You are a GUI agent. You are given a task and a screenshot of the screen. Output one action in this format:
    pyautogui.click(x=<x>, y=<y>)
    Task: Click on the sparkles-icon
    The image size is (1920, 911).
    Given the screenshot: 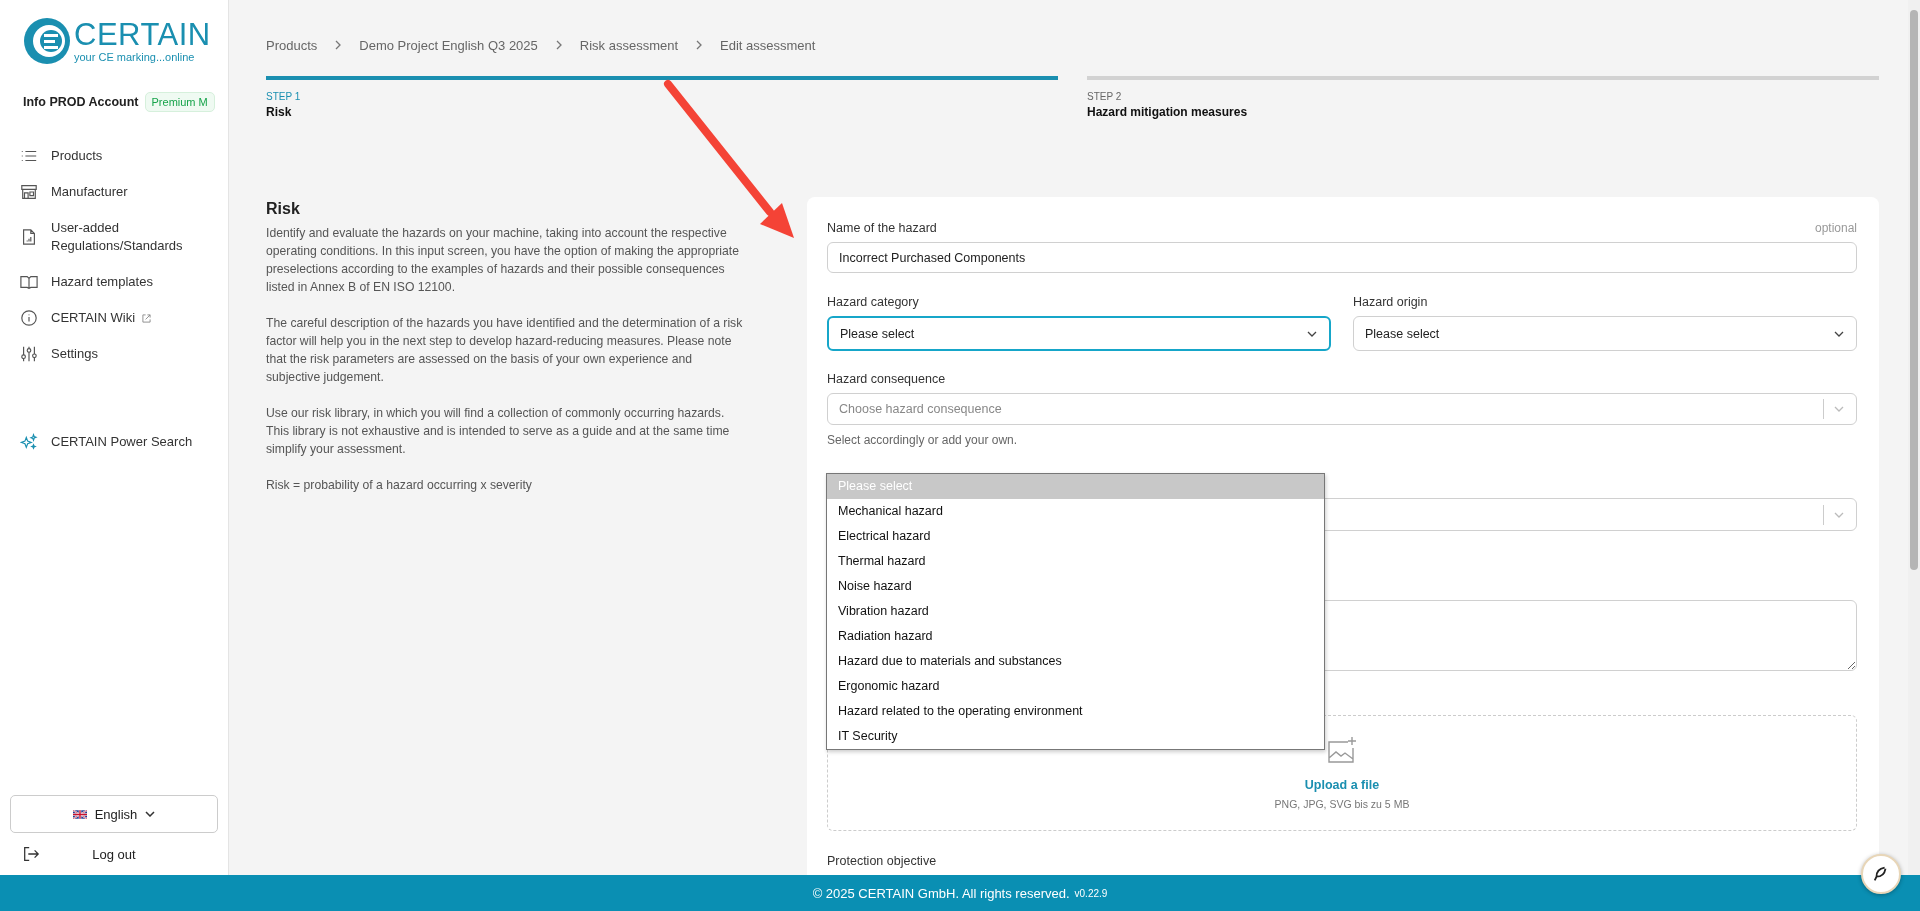 What is the action you would take?
    pyautogui.click(x=29, y=442)
    